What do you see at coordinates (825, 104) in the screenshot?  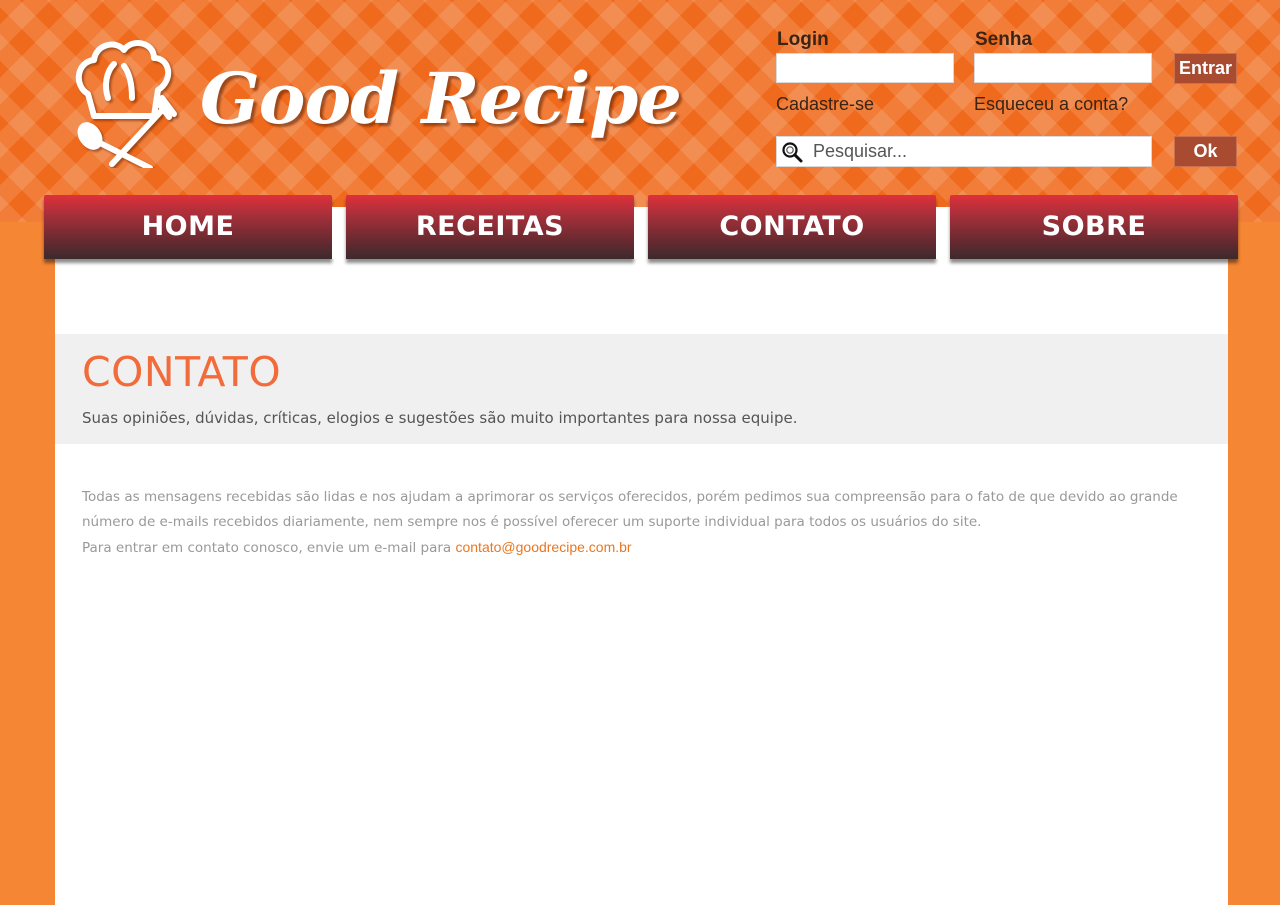 I see `signup-link: Cadastre-se` at bounding box center [825, 104].